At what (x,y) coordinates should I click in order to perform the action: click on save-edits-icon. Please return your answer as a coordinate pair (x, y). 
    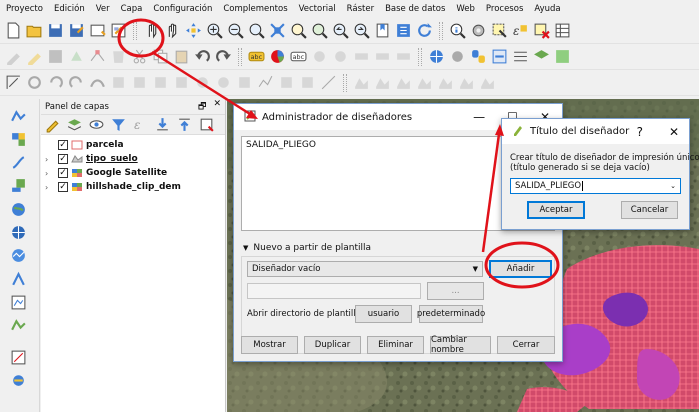
    Looking at the image, I should click on (55, 56).